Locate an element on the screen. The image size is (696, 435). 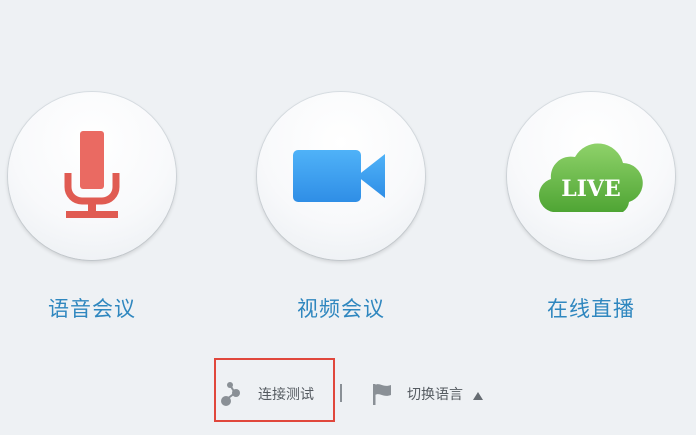
video-meeting-tile: 视频会议 is located at coordinates (341, 207).